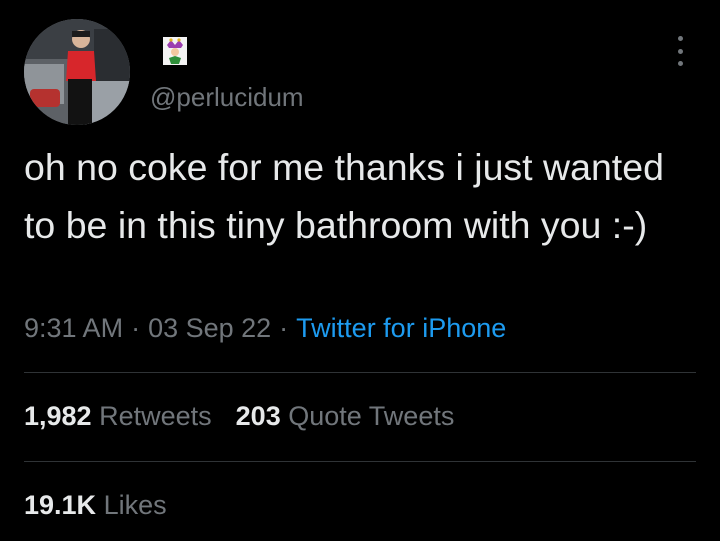 The image size is (720, 541). What do you see at coordinates (258, 416) in the screenshot?
I see `quote-tweets-count: 203` at bounding box center [258, 416].